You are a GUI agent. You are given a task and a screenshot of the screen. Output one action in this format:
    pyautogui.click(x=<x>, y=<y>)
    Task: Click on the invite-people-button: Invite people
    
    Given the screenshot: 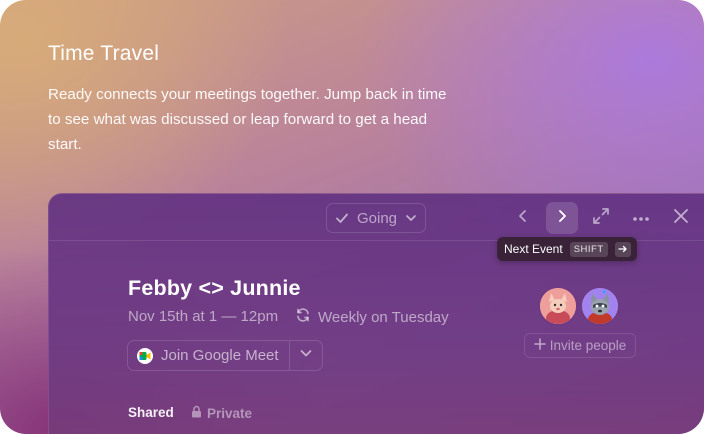 What is the action you would take?
    pyautogui.click(x=580, y=345)
    